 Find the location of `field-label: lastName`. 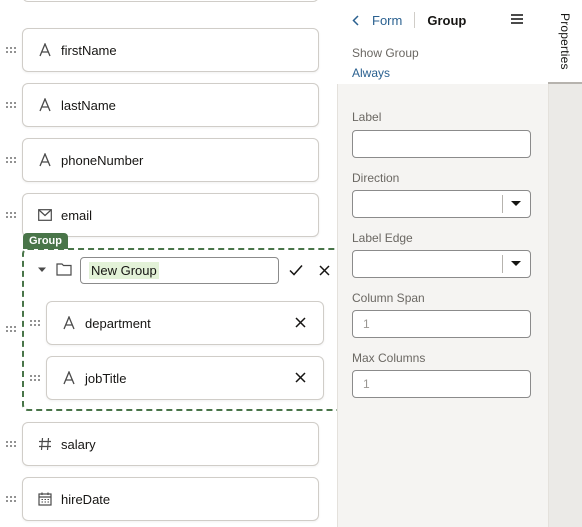

field-label: lastName is located at coordinates (88, 105).